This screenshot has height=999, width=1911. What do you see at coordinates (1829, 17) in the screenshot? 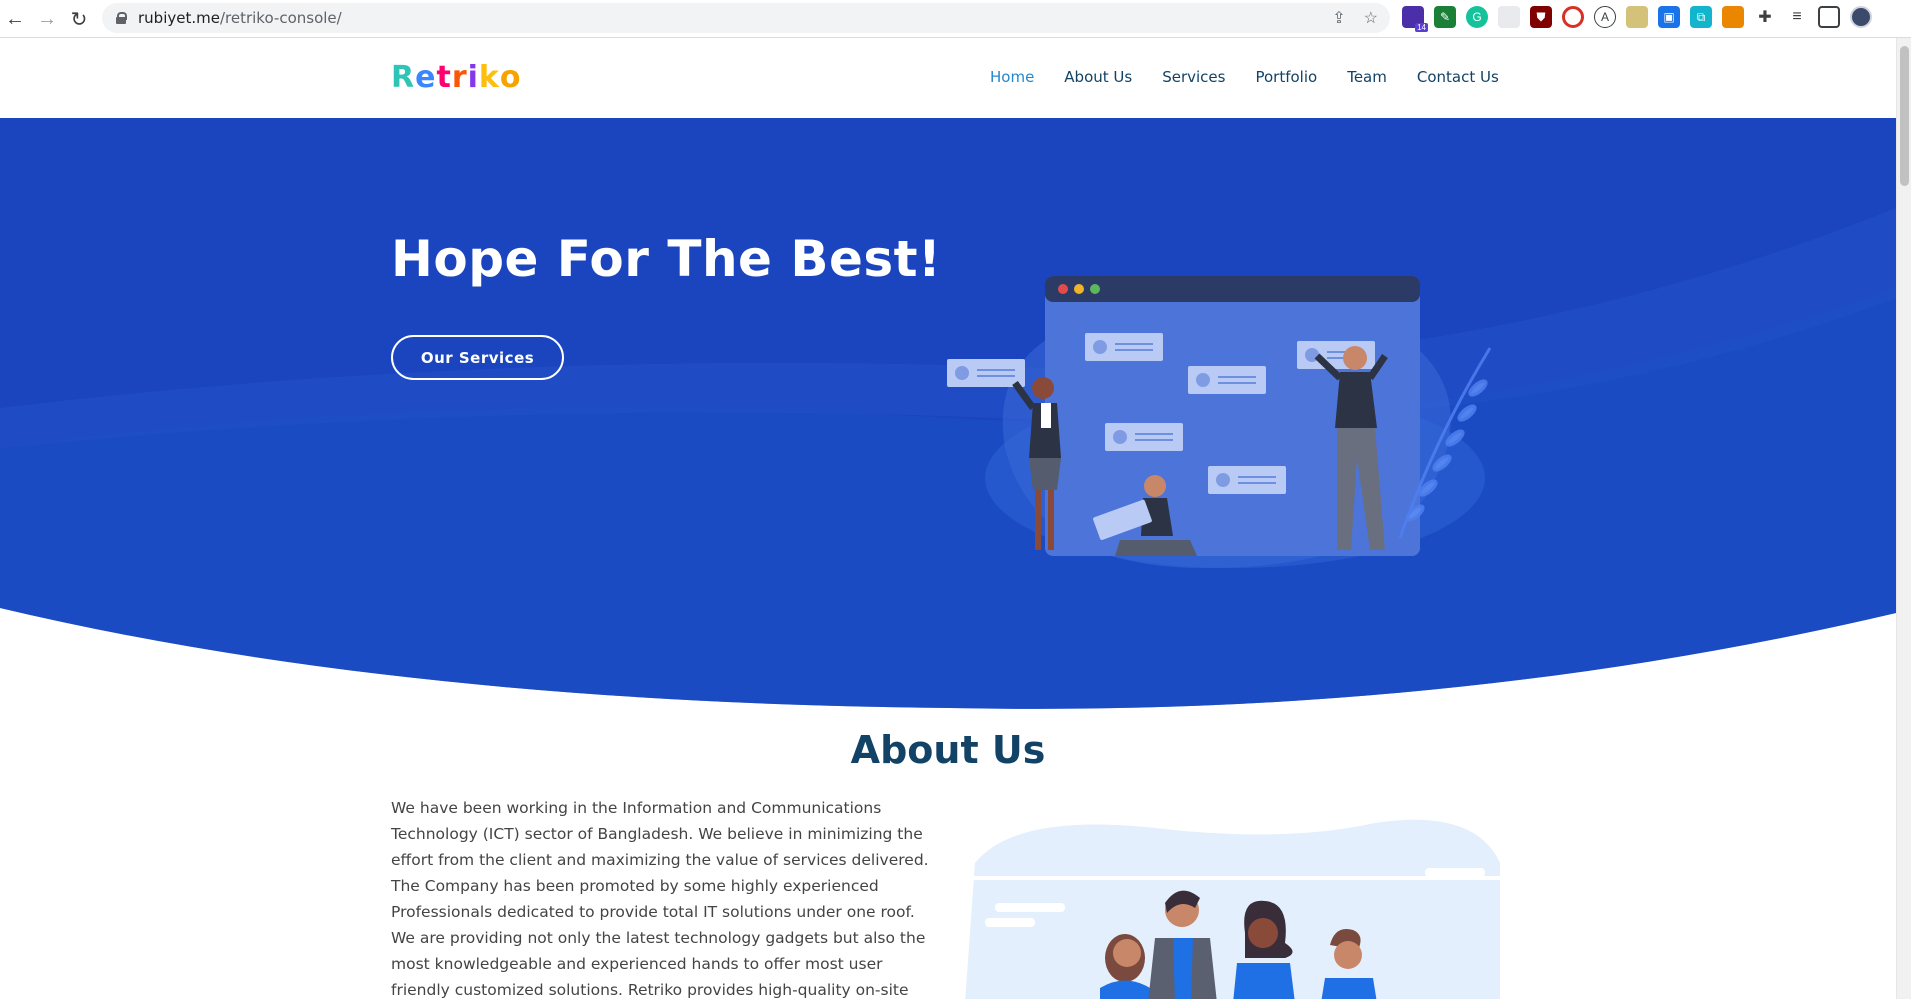
I see `side-panel-icon` at bounding box center [1829, 17].